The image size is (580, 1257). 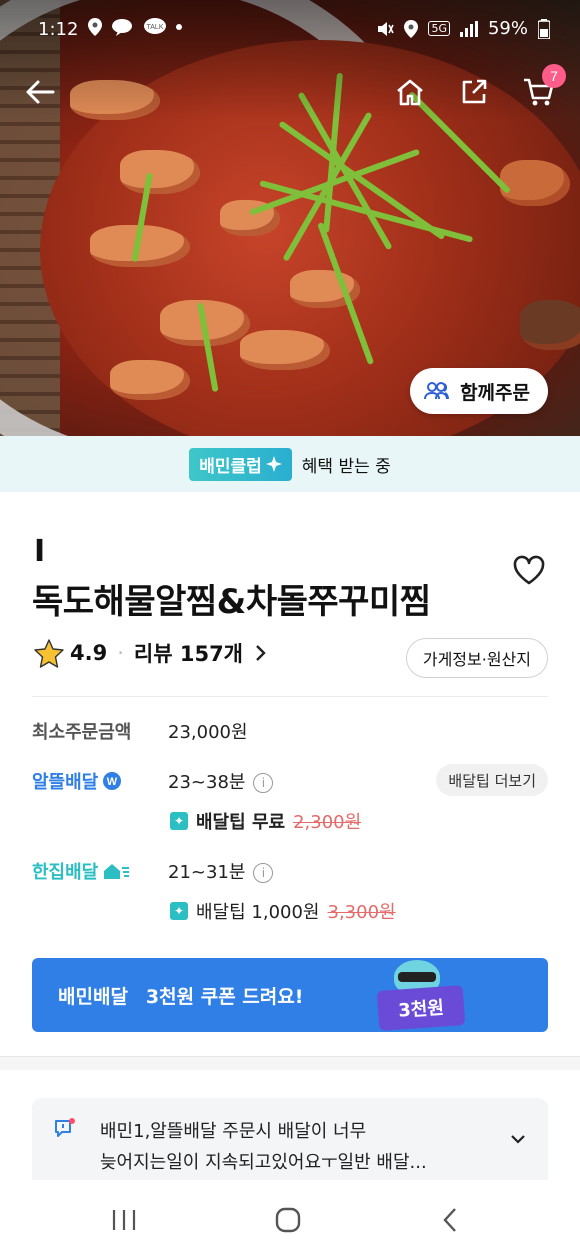 What do you see at coordinates (273, 464) in the screenshot?
I see `sparkle-icon` at bounding box center [273, 464].